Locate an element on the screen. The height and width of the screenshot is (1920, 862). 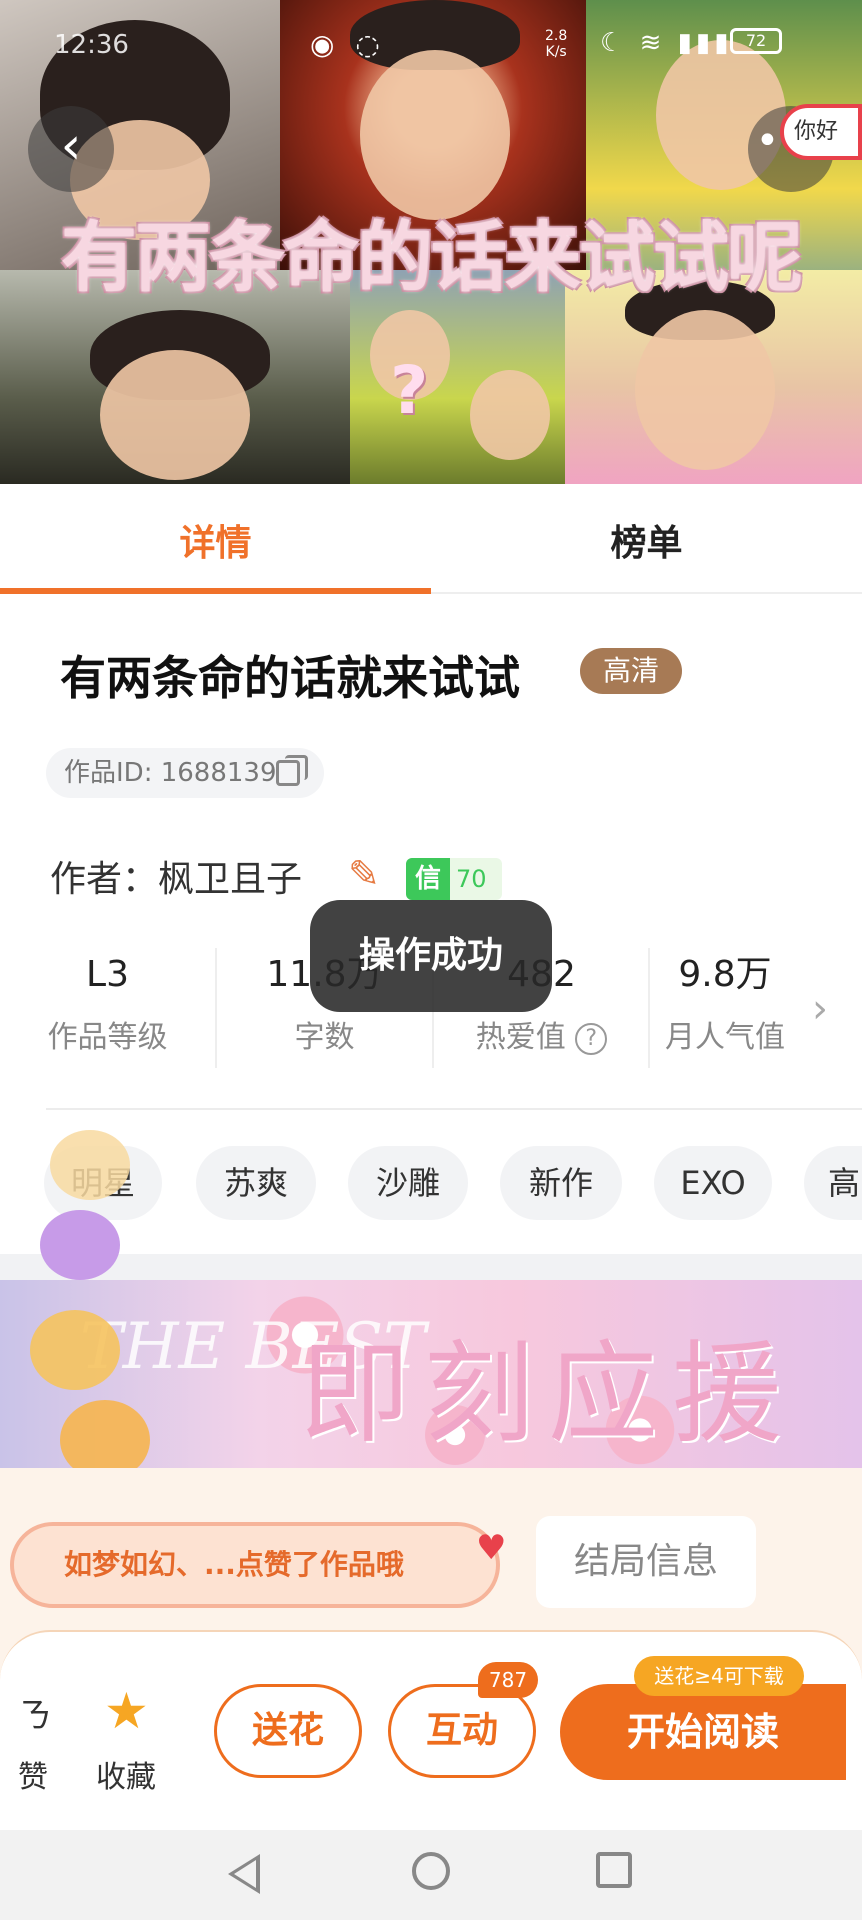
ending-info-button: 结局信息 is located at coordinates (646, 1562).